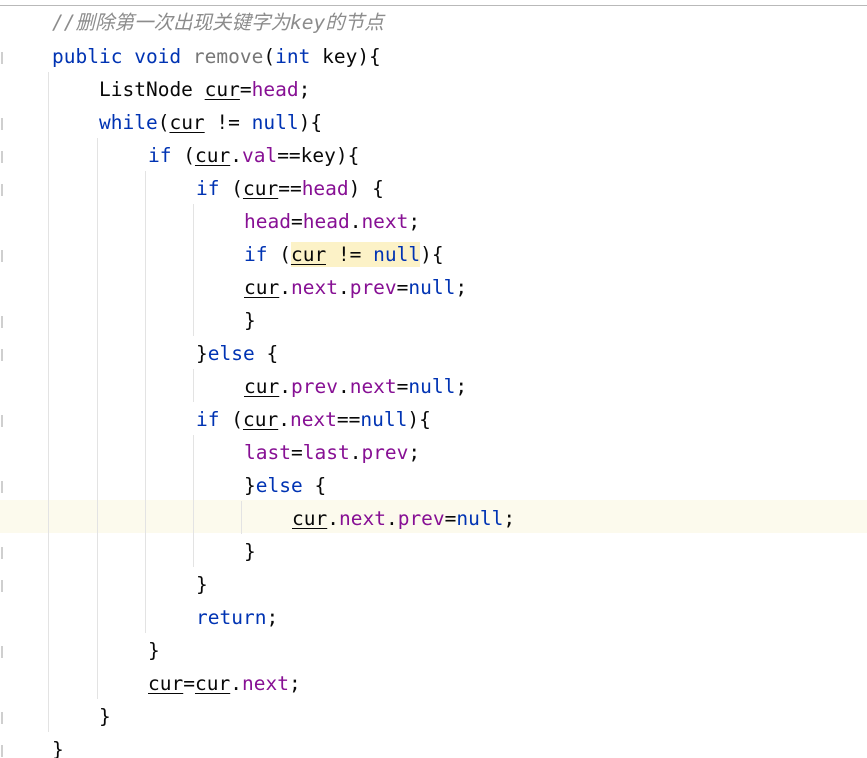 This screenshot has height=758, width=867. I want to click on code-line: if (cur.val==key){, so click(253, 155).